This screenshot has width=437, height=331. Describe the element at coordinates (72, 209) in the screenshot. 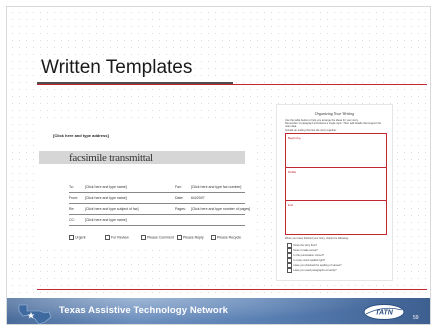

I see `fax-row-left-label: Re:` at that location.